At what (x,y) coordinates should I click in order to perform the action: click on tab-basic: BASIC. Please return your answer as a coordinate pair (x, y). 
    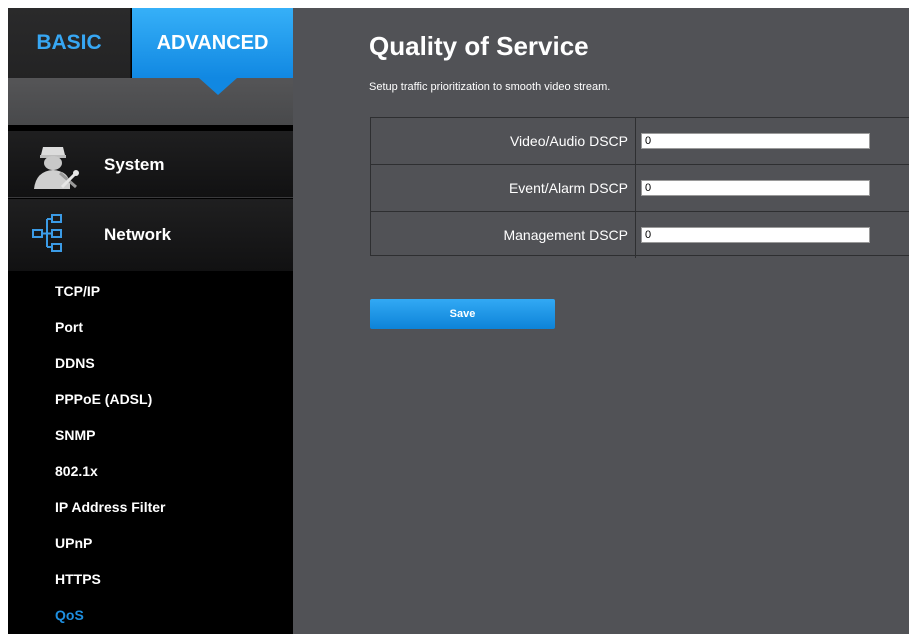
    Looking at the image, I should click on (69, 43).